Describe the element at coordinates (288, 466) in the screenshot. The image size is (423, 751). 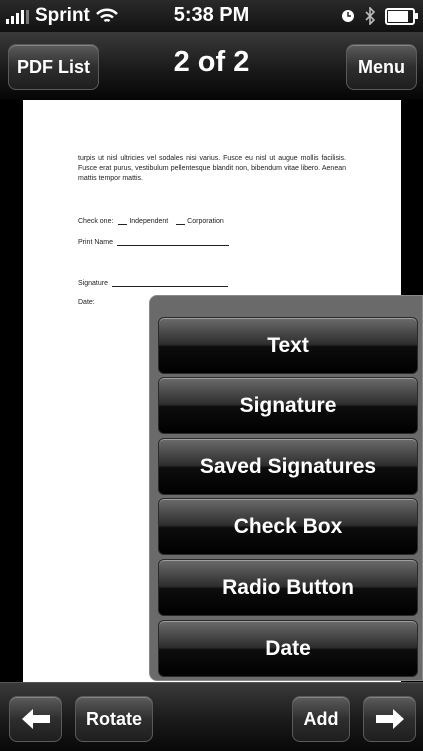
I see `saved-signatures-button: Saved Signatures` at that location.